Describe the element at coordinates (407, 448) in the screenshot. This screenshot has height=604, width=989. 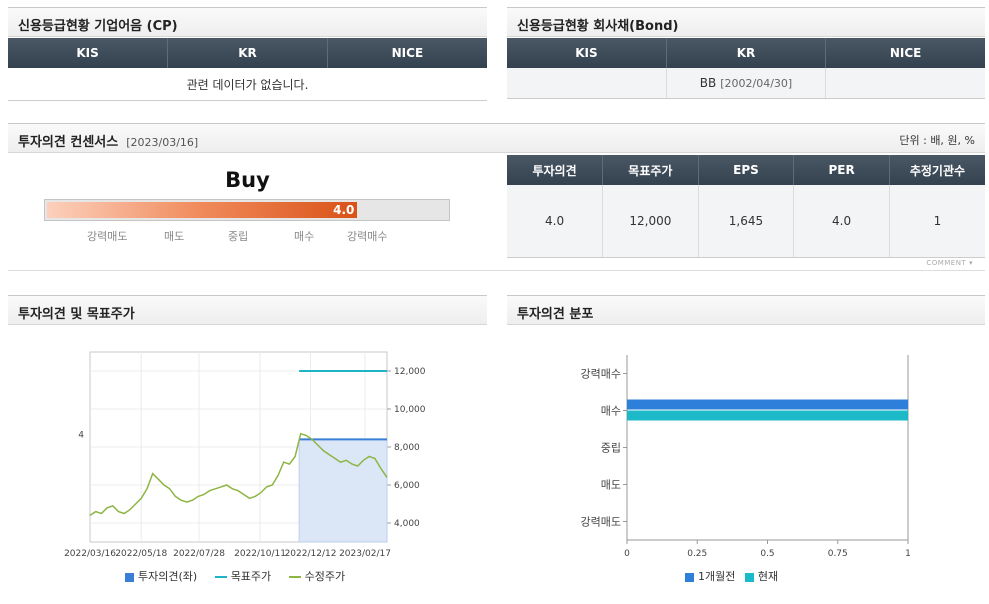
I see `y-right-tick-label: 8,000` at that location.